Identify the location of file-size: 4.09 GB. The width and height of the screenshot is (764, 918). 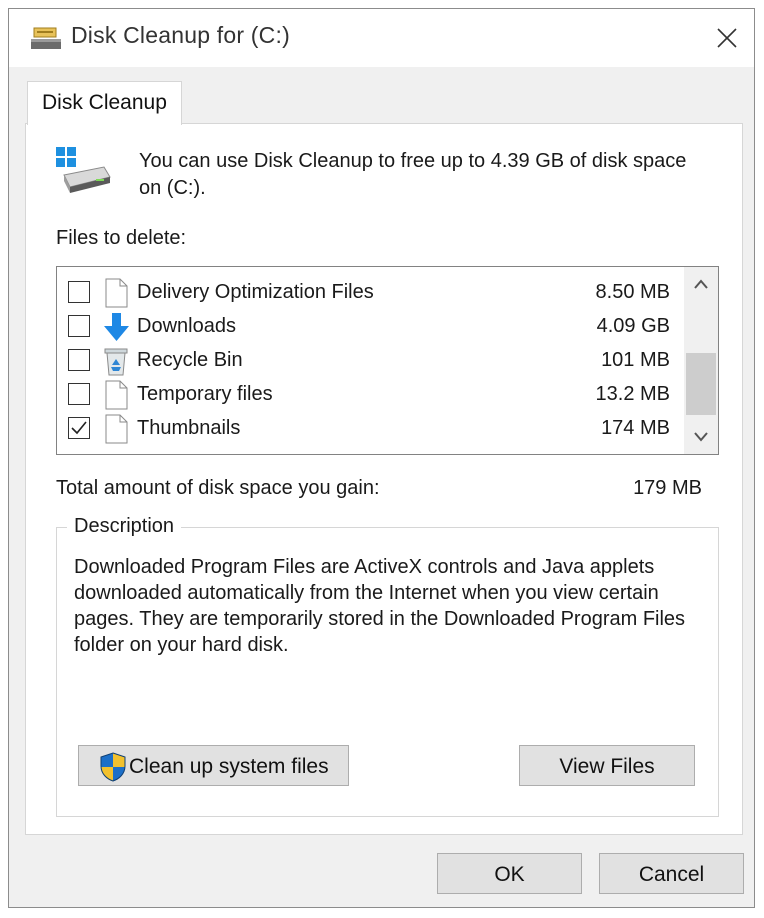
(633, 326).